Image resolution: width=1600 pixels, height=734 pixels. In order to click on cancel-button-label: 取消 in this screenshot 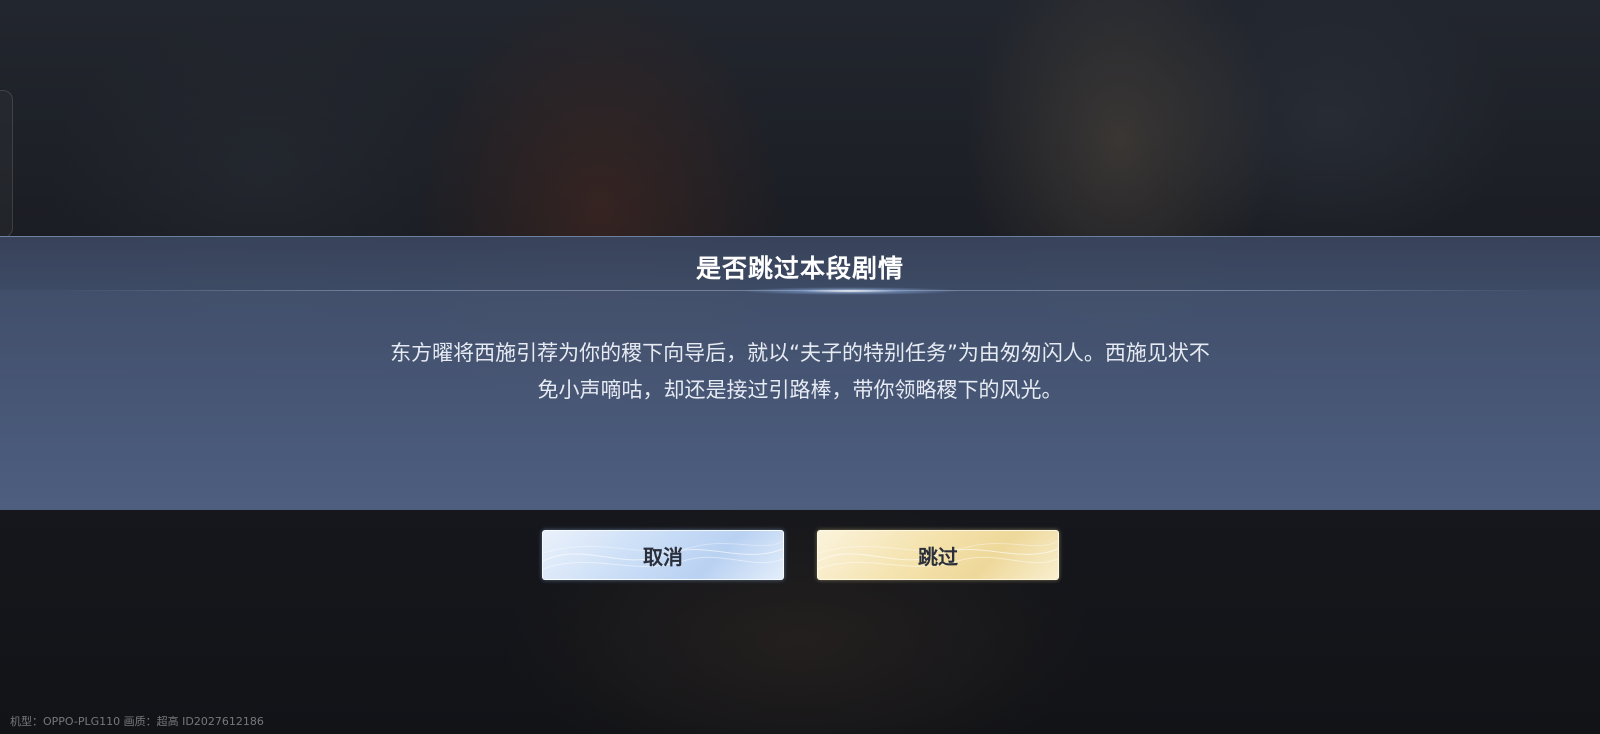, I will do `click(663, 556)`.